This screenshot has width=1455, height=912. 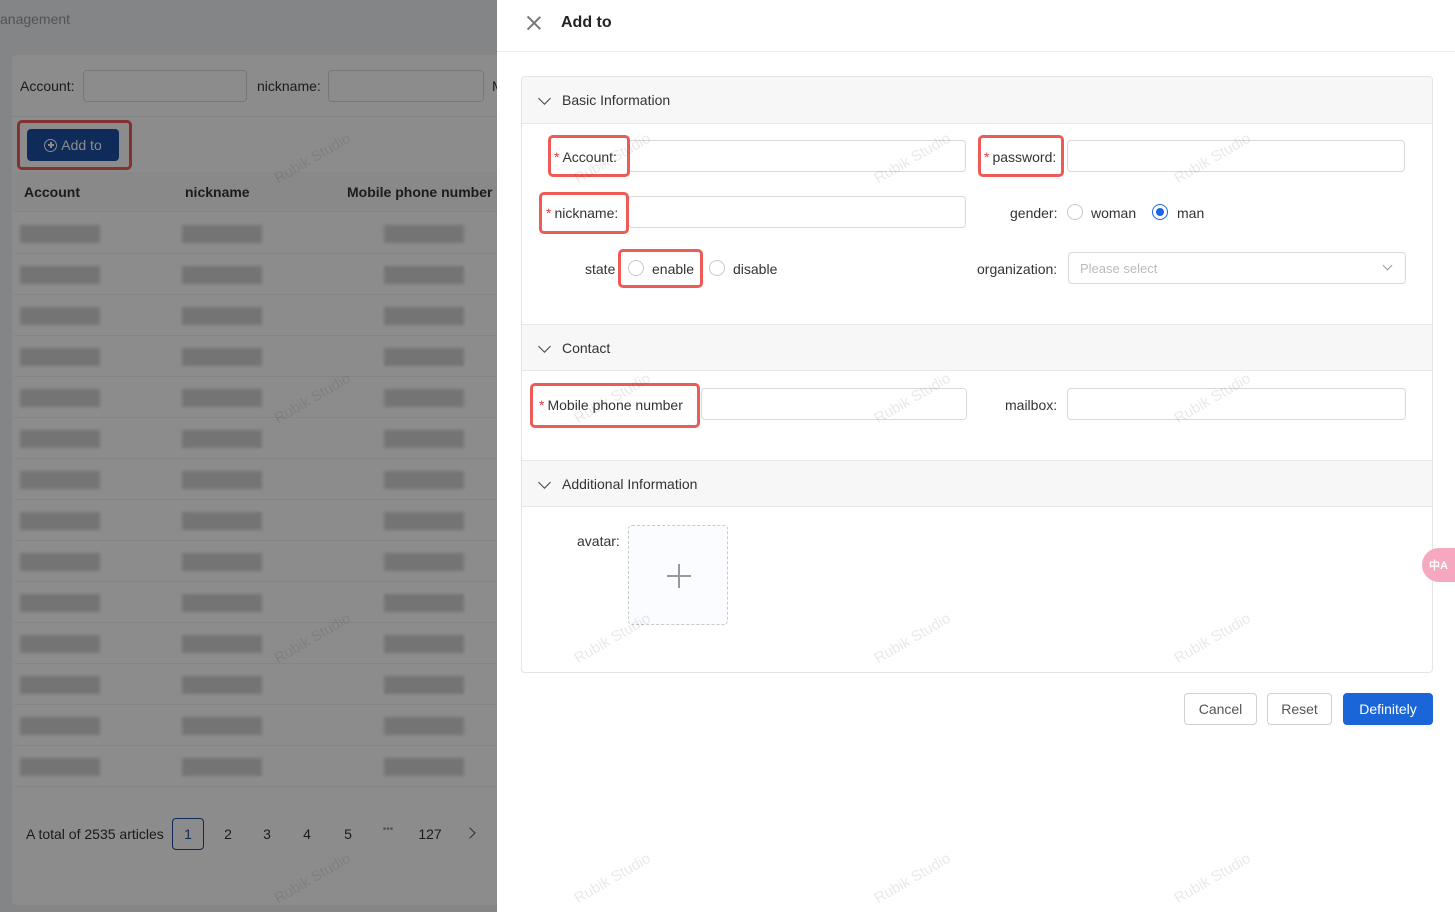 I want to click on state-enable-radio, so click(x=636, y=268).